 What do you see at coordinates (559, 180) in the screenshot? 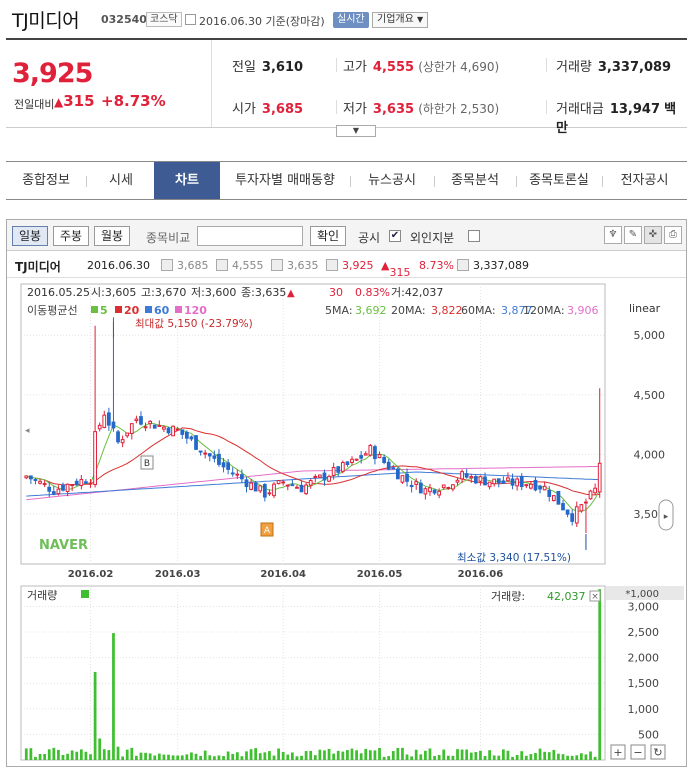
I see `tab-forum: 종목토론실` at bounding box center [559, 180].